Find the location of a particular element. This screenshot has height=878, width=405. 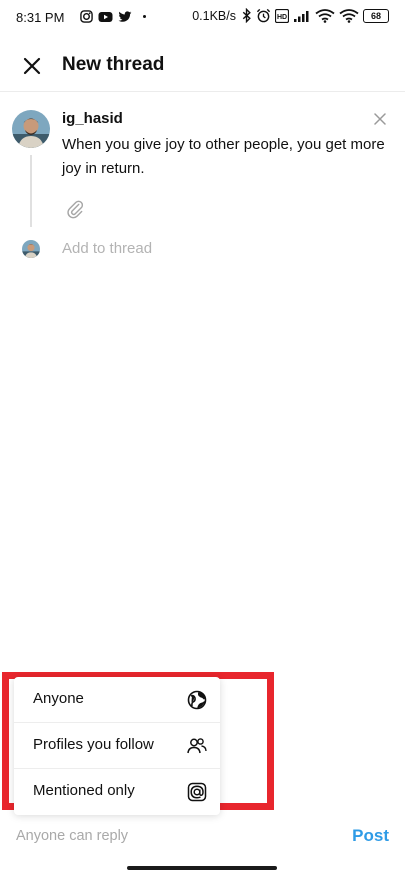

at-icon is located at coordinates (197, 792).